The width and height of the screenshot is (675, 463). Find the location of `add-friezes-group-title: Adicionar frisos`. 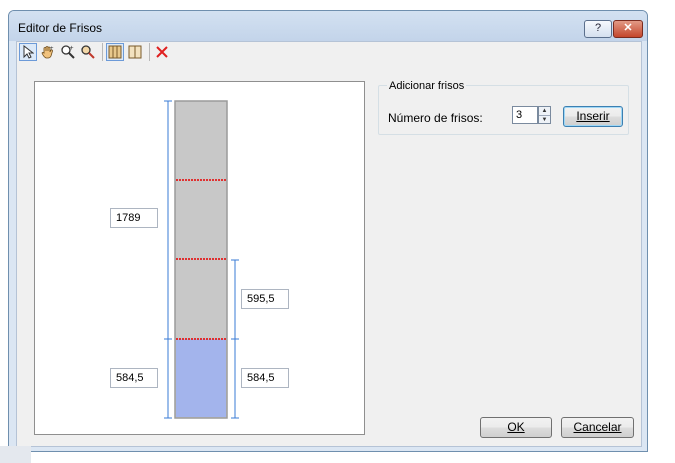

add-friezes-group-title: Adicionar frisos is located at coordinates (427, 86).